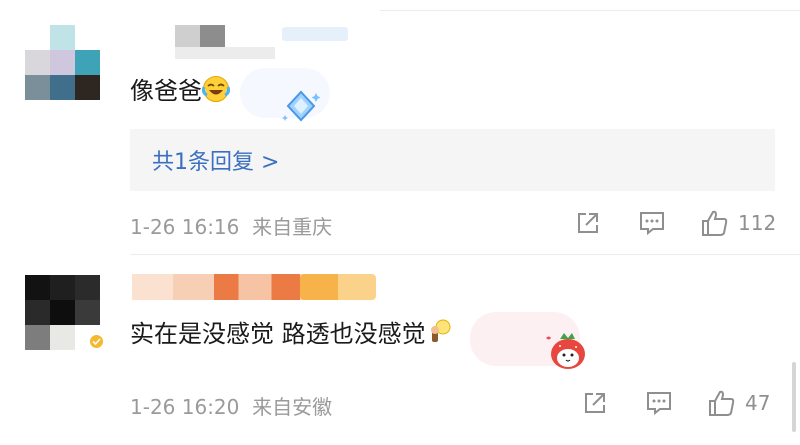 The width and height of the screenshot is (800, 445). I want to click on like-count: 112, so click(757, 223).